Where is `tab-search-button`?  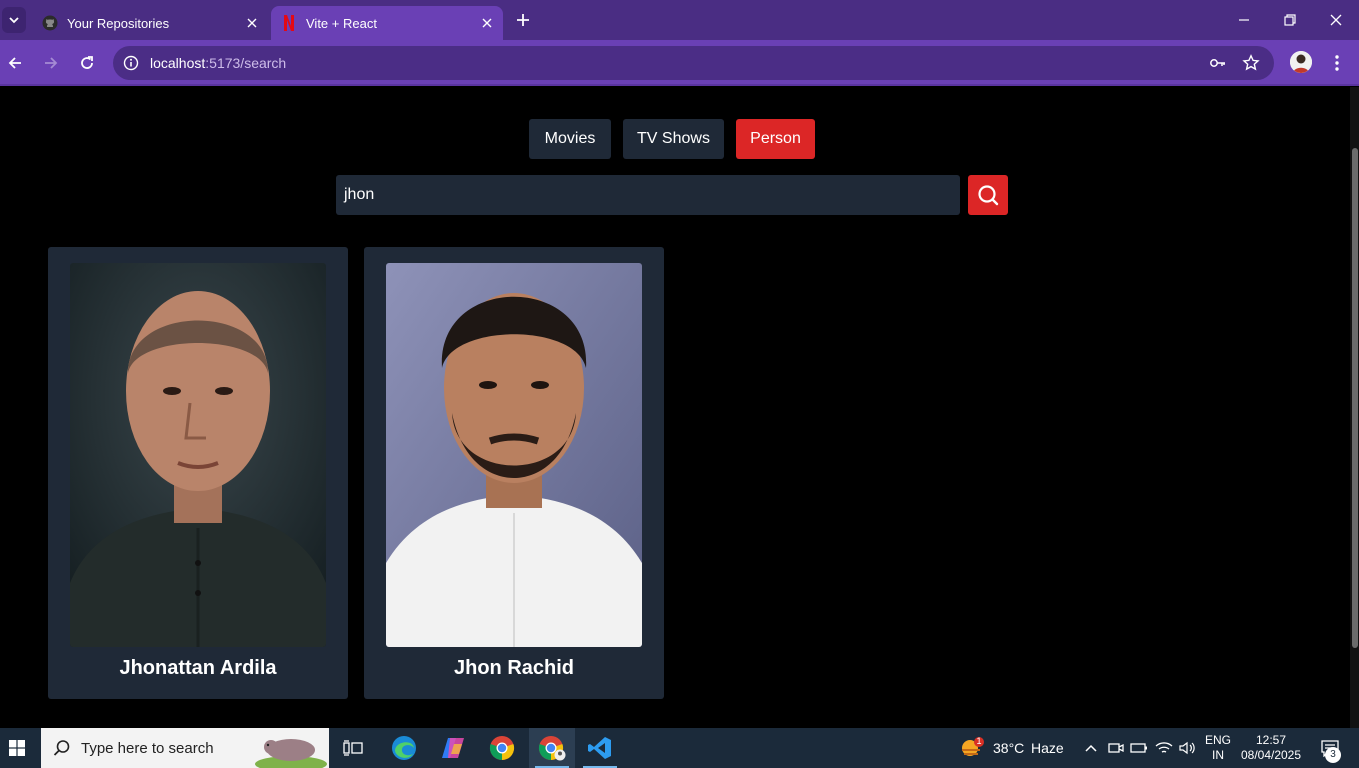
tab-search-button is located at coordinates (14, 20).